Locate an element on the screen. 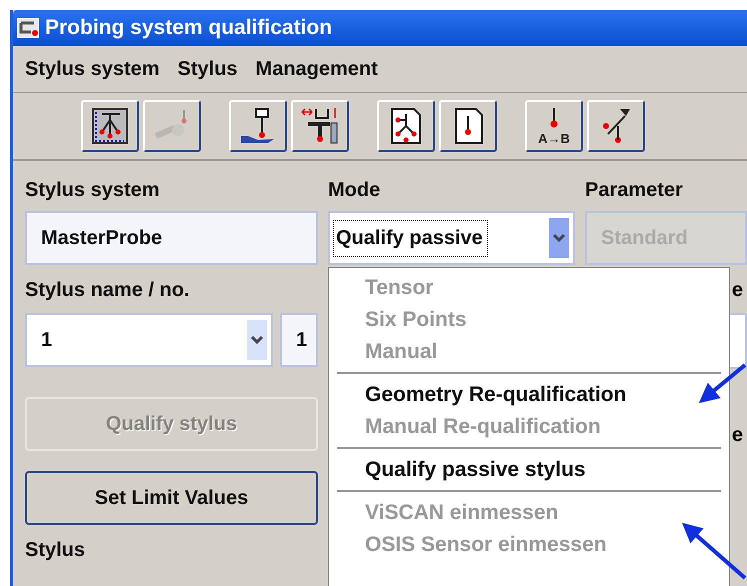 The width and height of the screenshot is (747, 586). probe-icon is located at coordinates (554, 118).